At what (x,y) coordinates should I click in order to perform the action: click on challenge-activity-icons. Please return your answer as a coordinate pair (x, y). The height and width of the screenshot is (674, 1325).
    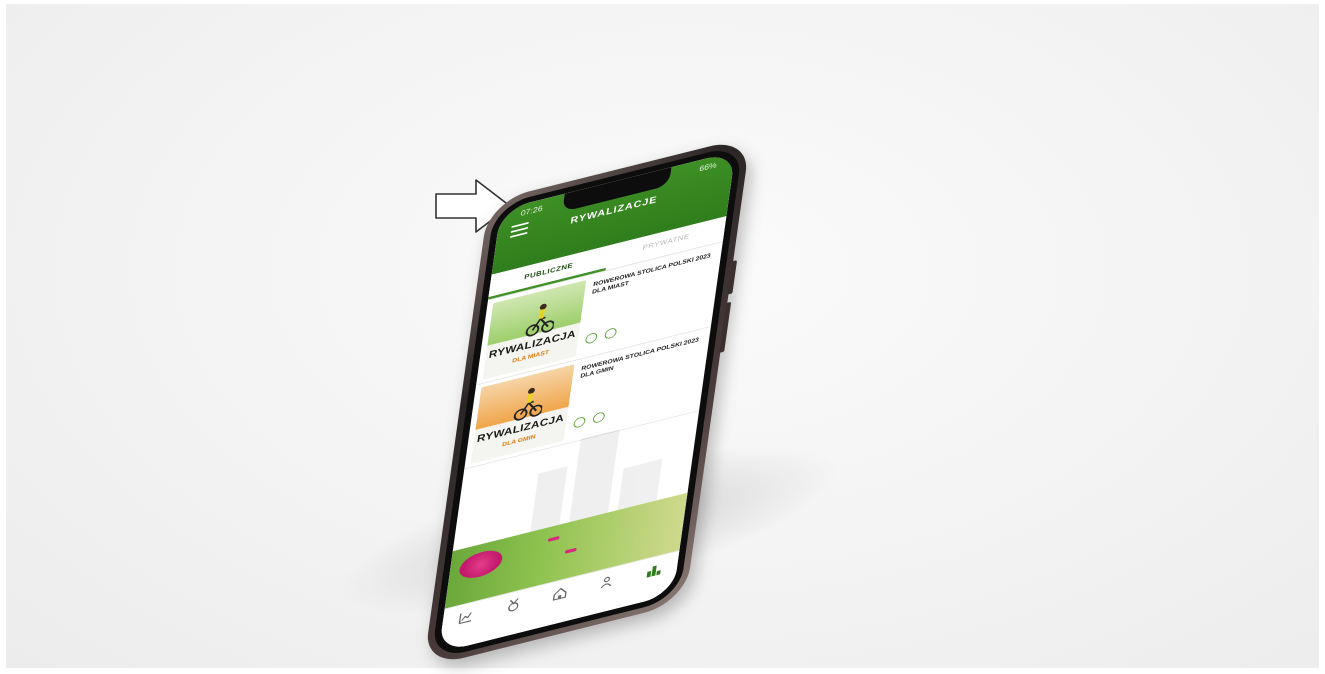
    Looking at the image, I should click on (601, 335).